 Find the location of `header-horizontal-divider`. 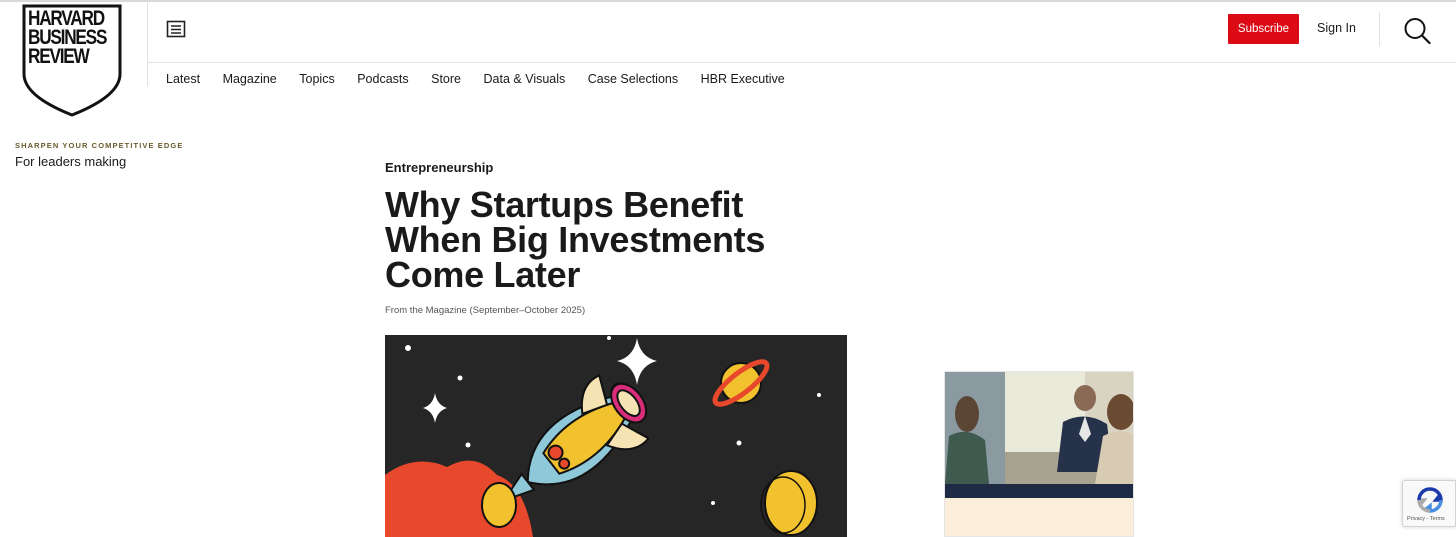

header-horizontal-divider is located at coordinates (802, 62).